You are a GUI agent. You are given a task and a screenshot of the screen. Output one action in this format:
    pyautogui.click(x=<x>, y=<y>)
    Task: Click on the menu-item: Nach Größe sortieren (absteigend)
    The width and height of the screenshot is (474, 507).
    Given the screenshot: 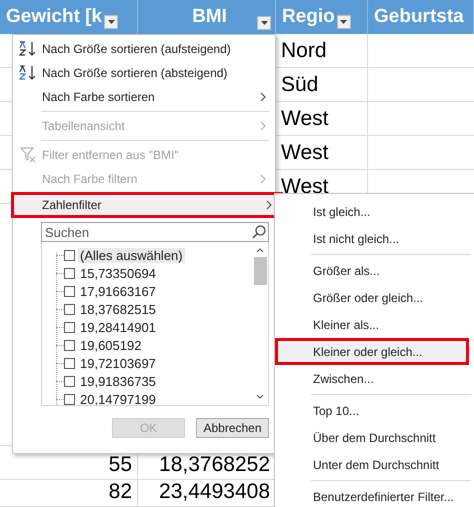 What is the action you would take?
    pyautogui.click(x=144, y=73)
    